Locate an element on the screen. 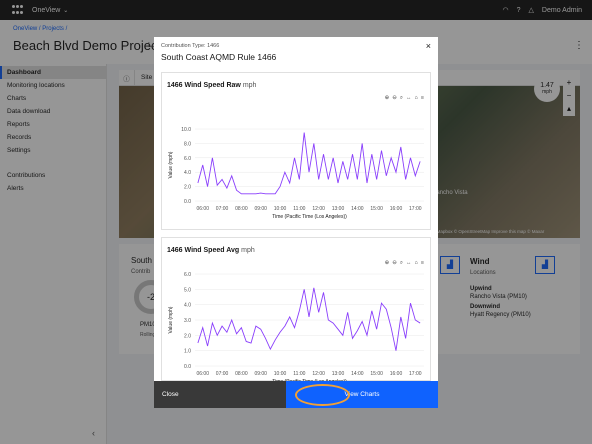  chart-title: 1466 Wind Speed Avg mph is located at coordinates (211, 250).